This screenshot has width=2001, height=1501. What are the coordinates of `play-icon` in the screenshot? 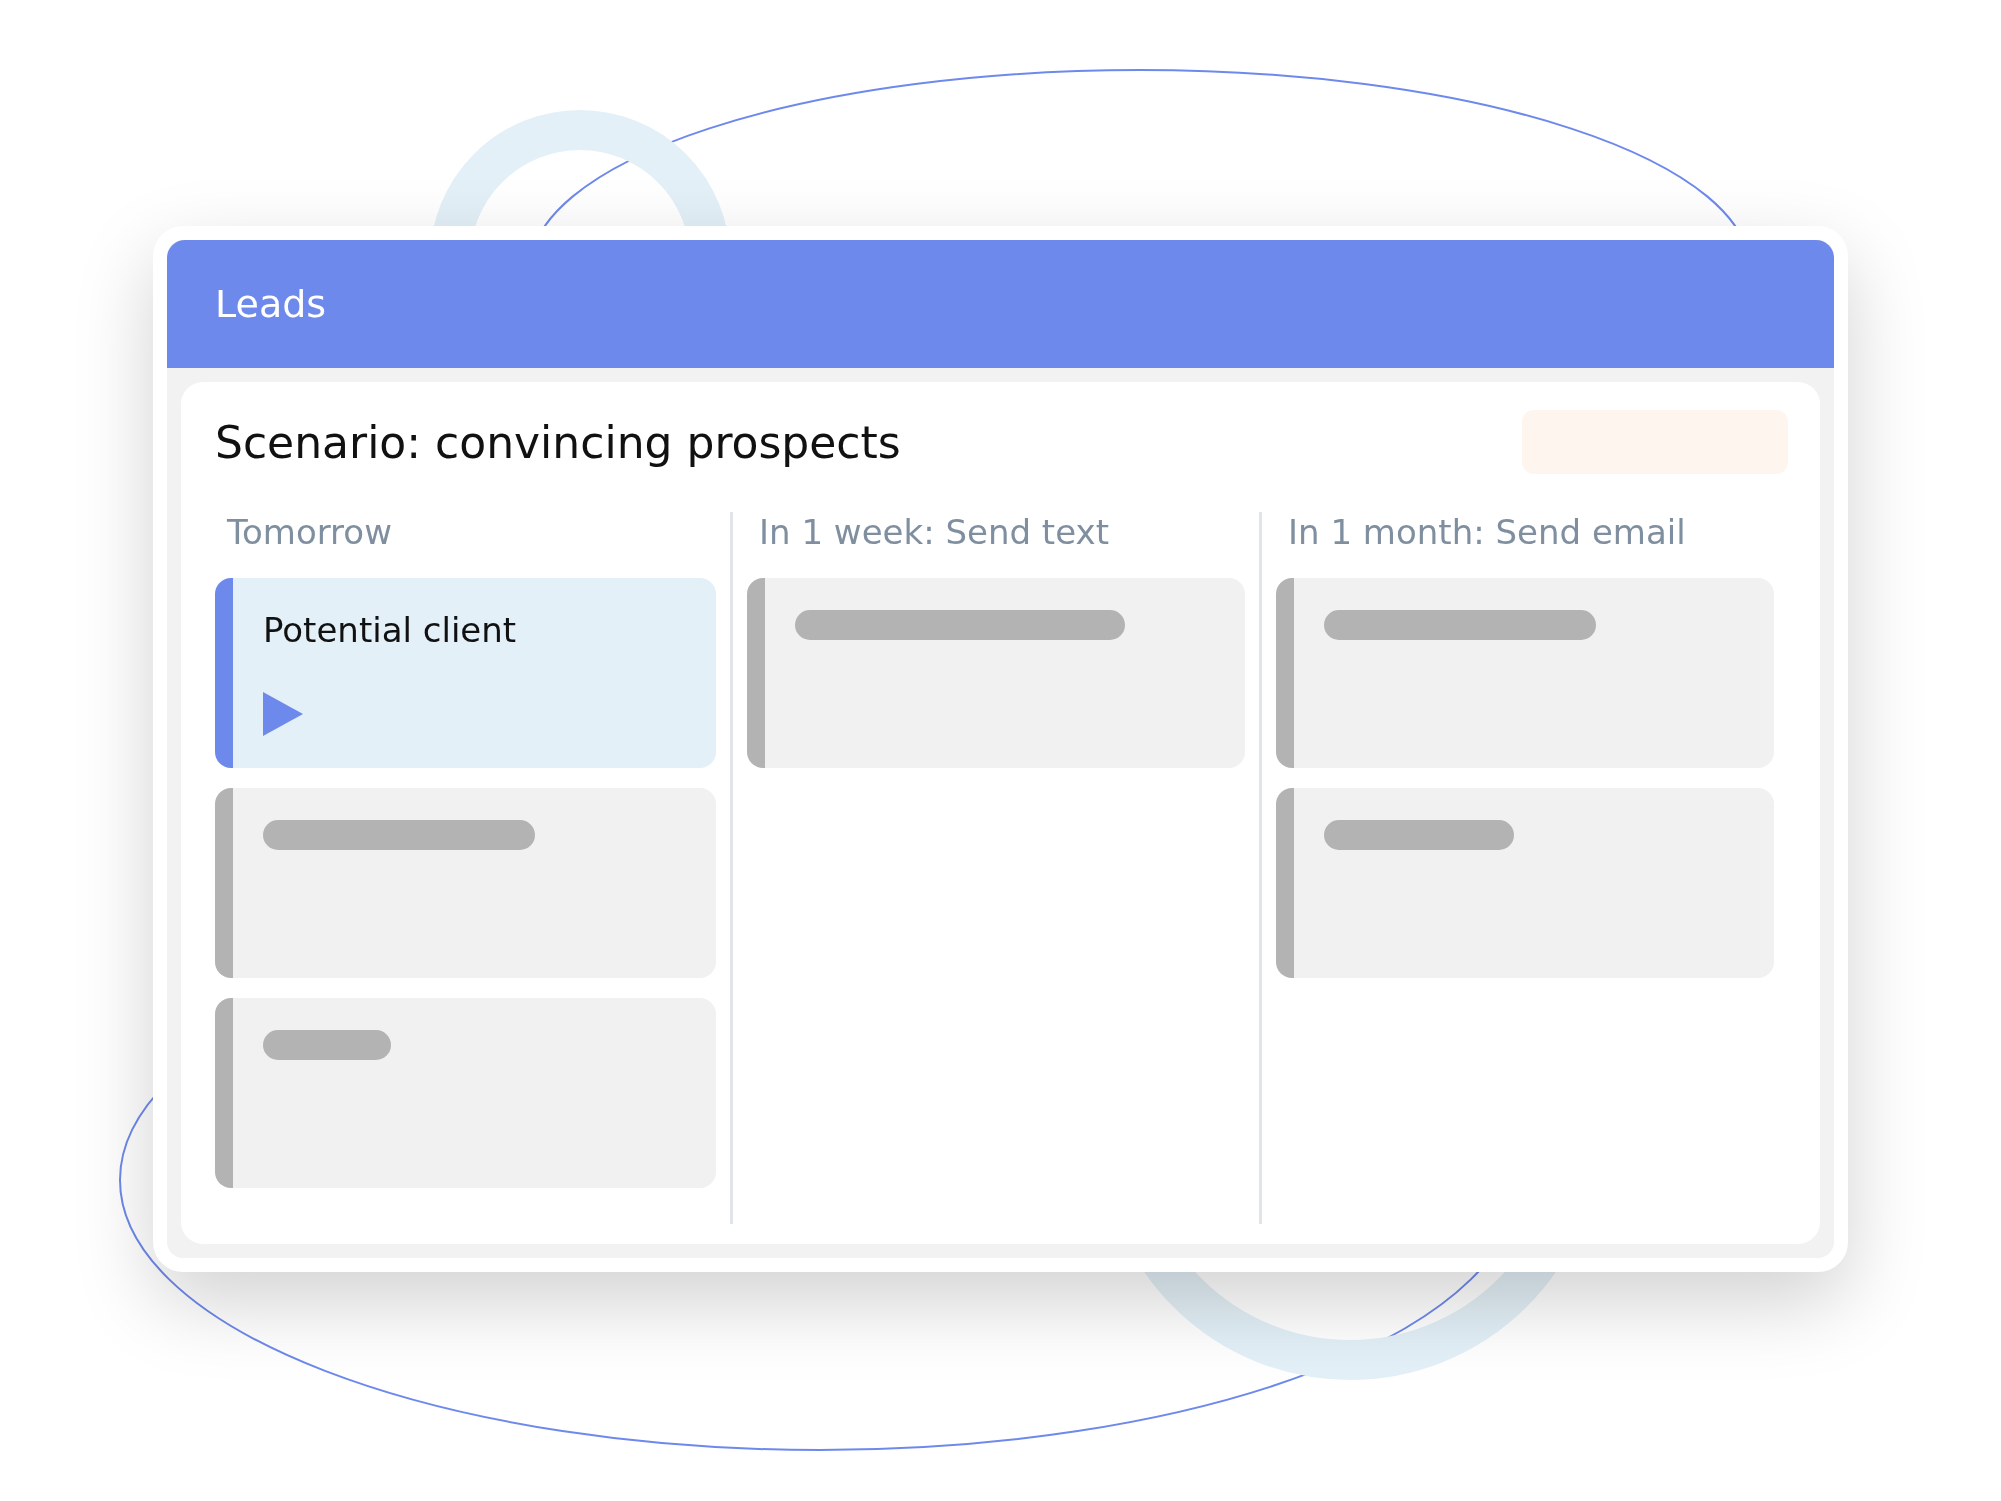 It's located at (283, 714).